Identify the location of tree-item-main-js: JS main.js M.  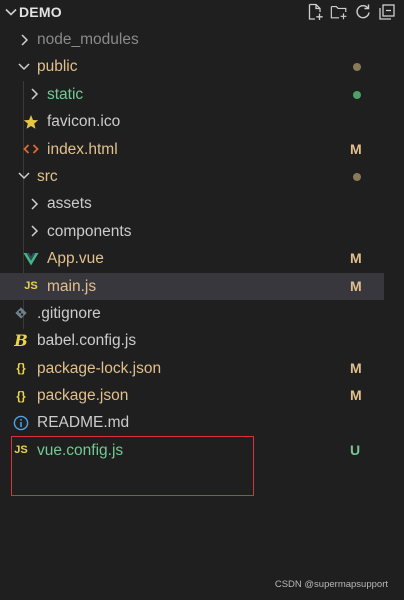
(192, 286).